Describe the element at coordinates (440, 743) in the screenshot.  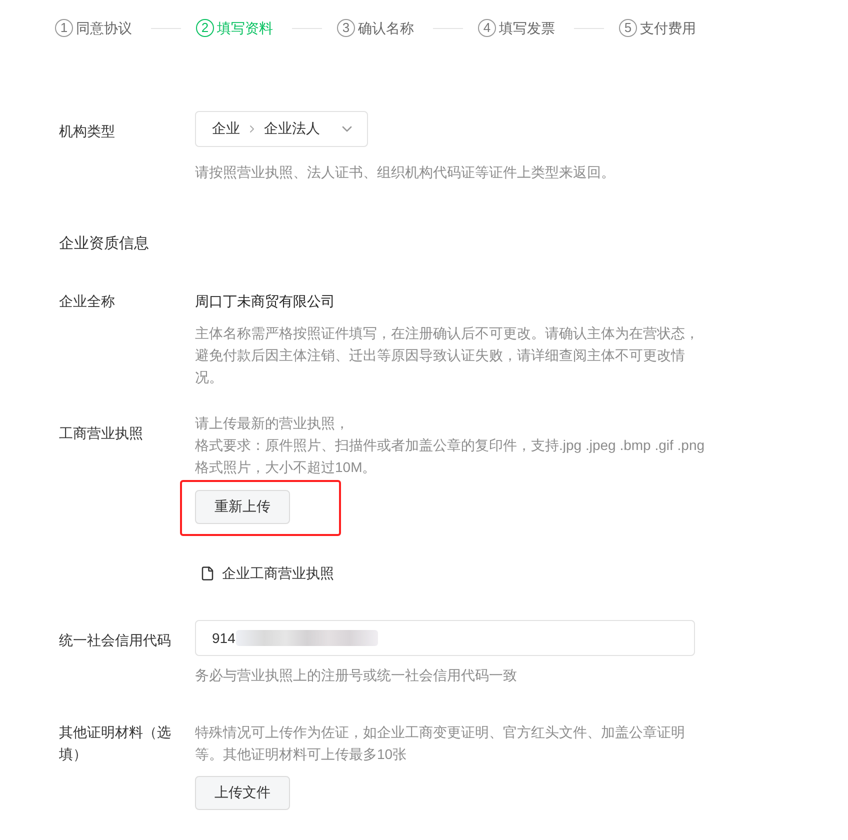
I see `hint-text: 特殊情况可上传作为佐证，如企业工商变更证明、官方红头文件、加盖公章证明等。其他证明材料可上传最多10张` at that location.